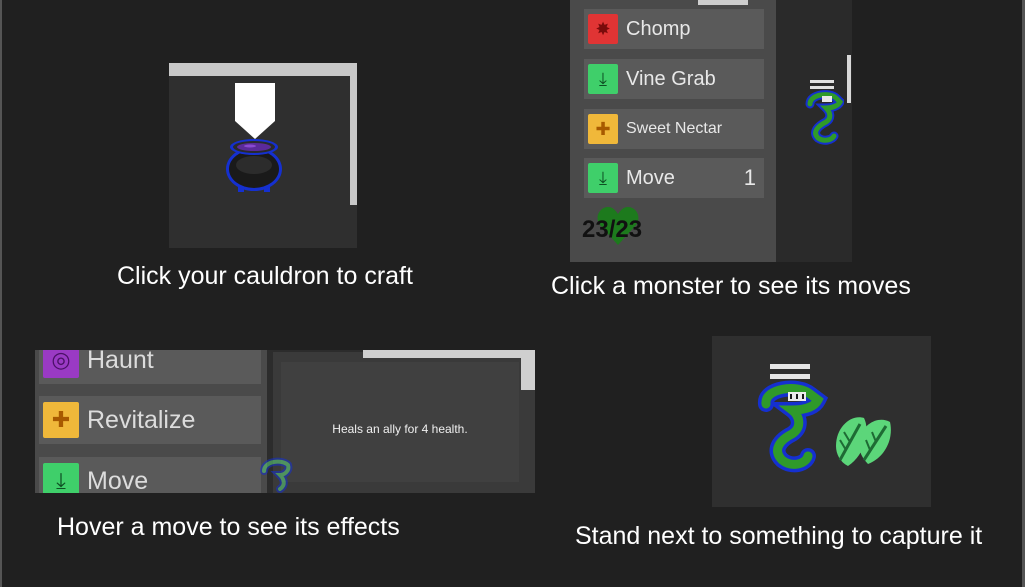 The image size is (1025, 587). Describe the element at coordinates (228, 527) in the screenshot. I see `effects-caption: Hover a move to see its effects` at that location.